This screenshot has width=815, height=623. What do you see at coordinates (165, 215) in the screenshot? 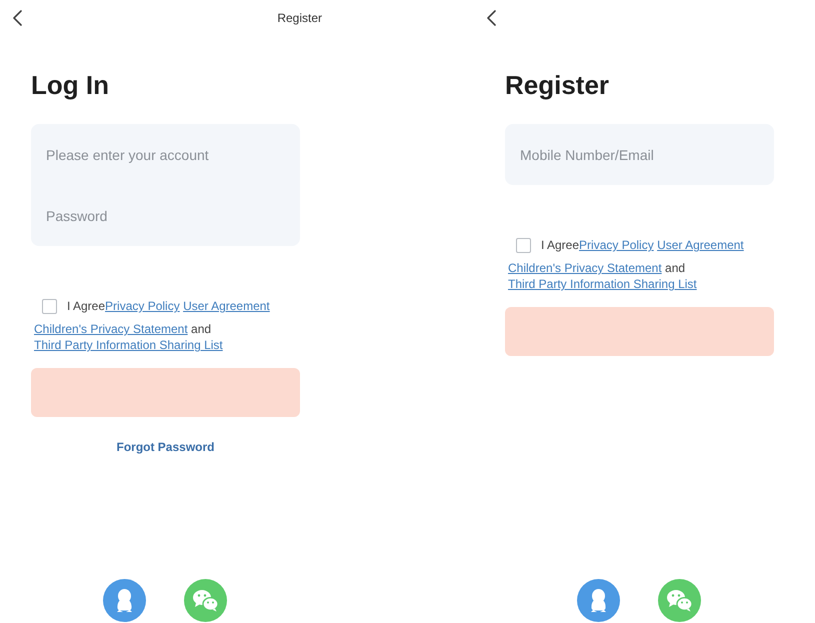
I see `text-field: Password` at bounding box center [165, 215].